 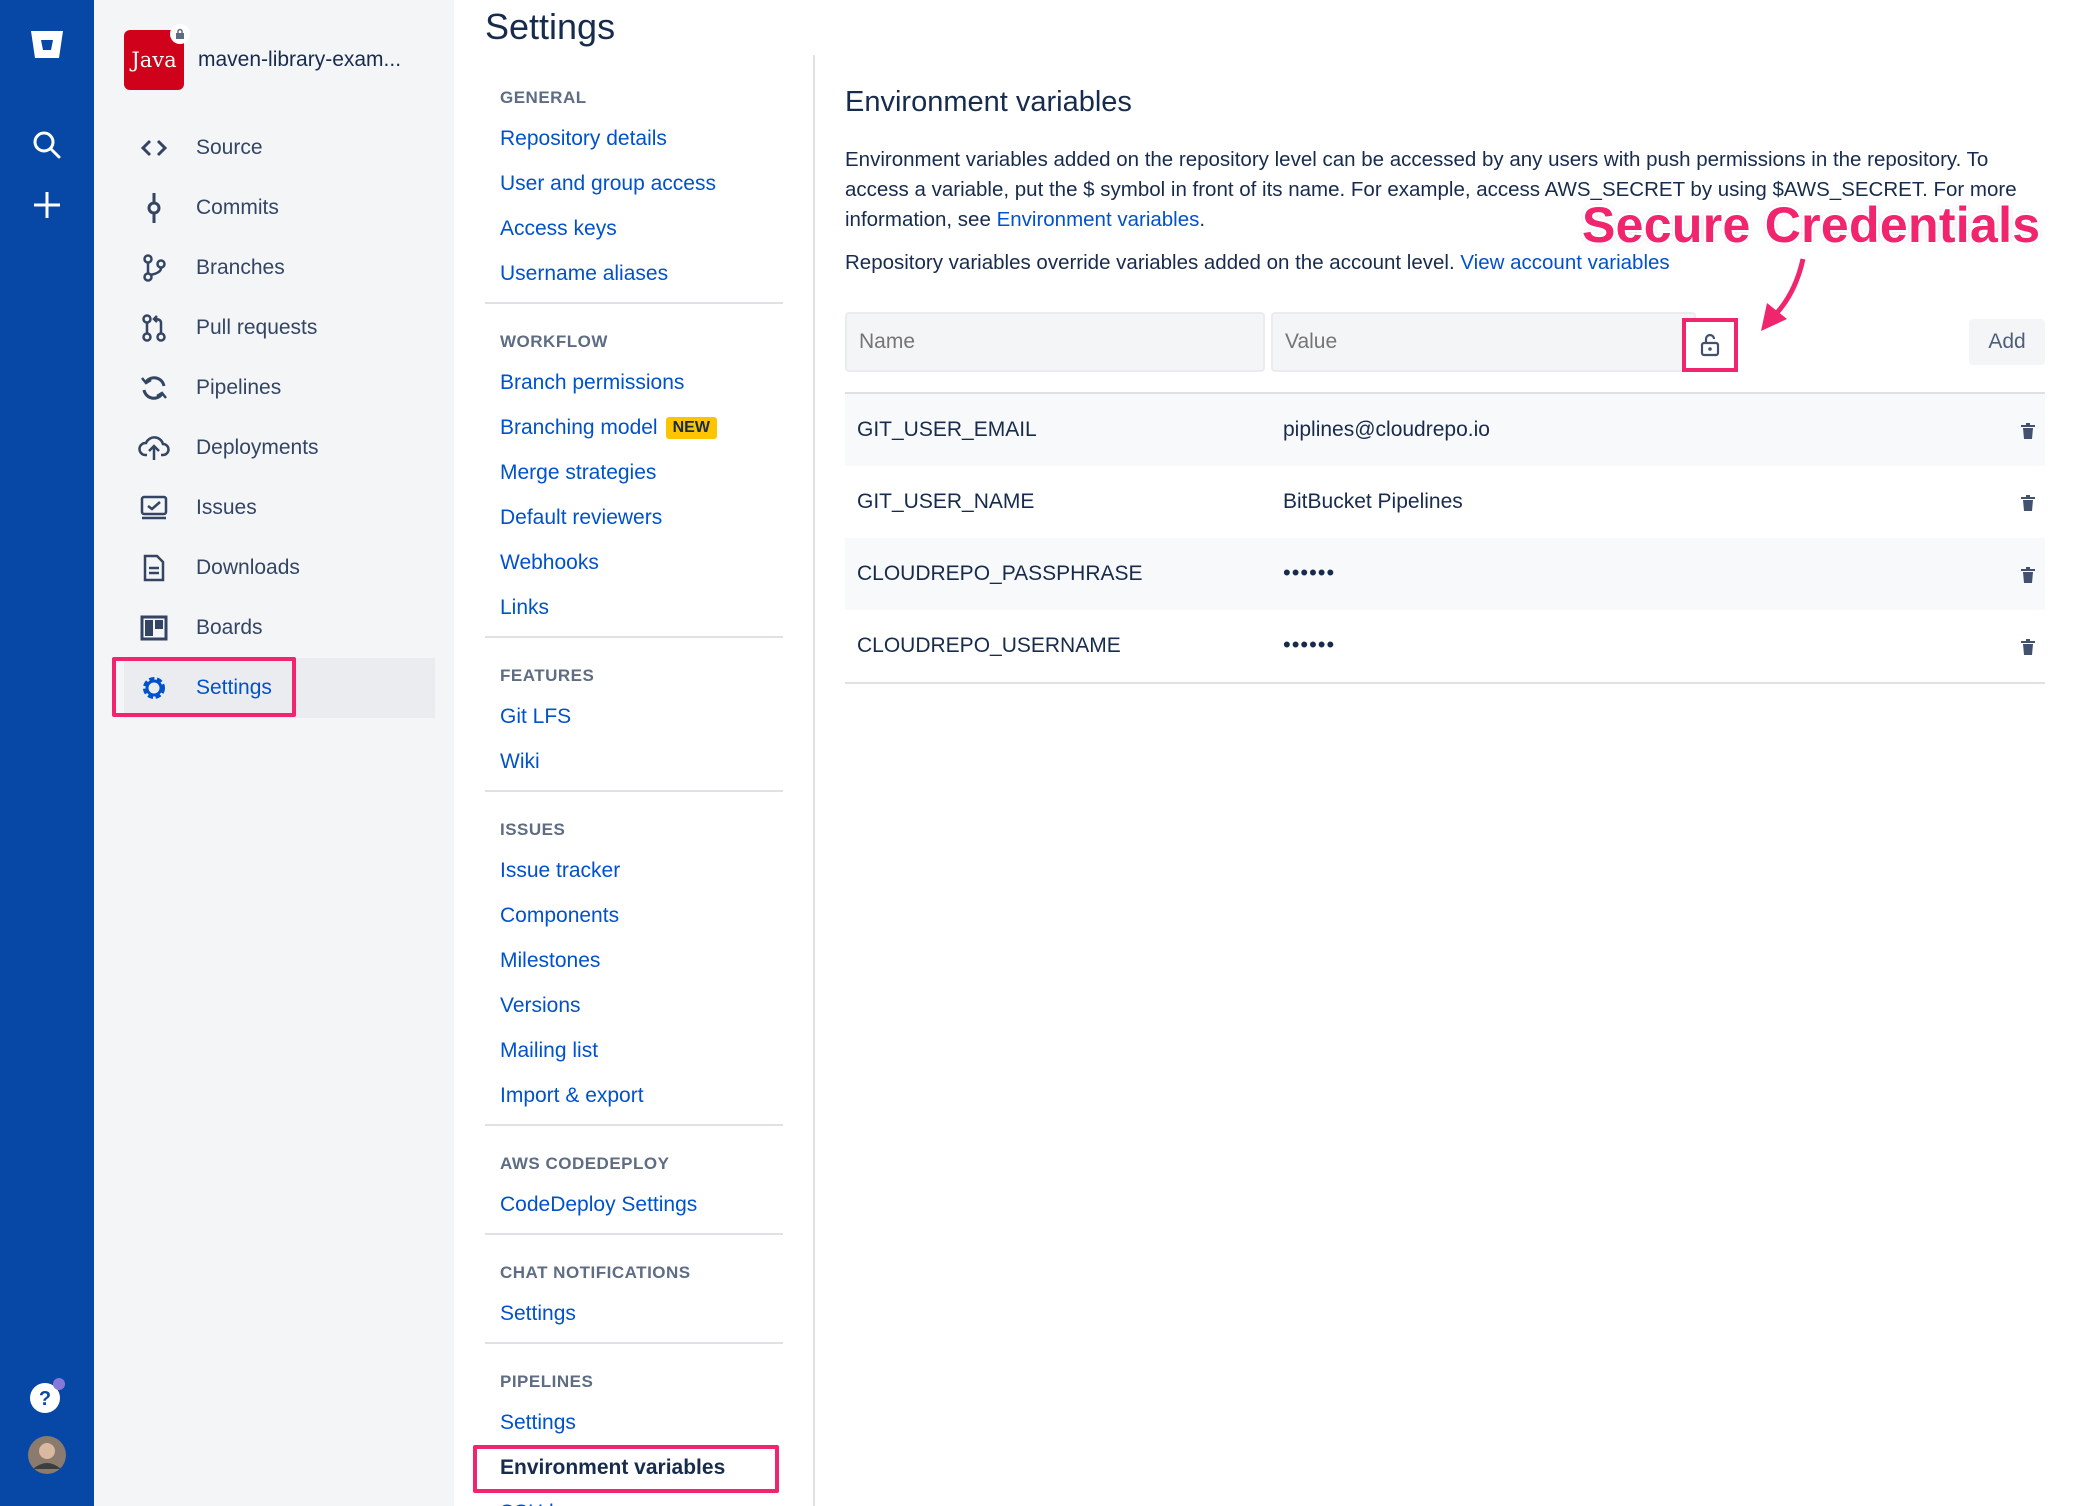 What do you see at coordinates (814, 780) in the screenshot?
I see `column-divider` at bounding box center [814, 780].